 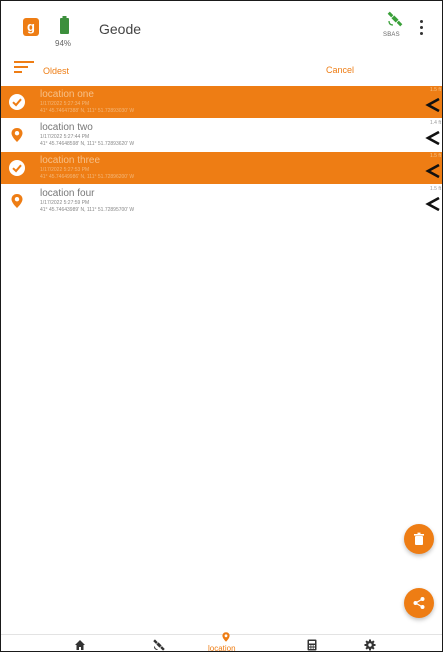 I want to click on location-coordinates: 41° 45.74649986' N, 111° 51.72896200' W, so click(x=87, y=177).